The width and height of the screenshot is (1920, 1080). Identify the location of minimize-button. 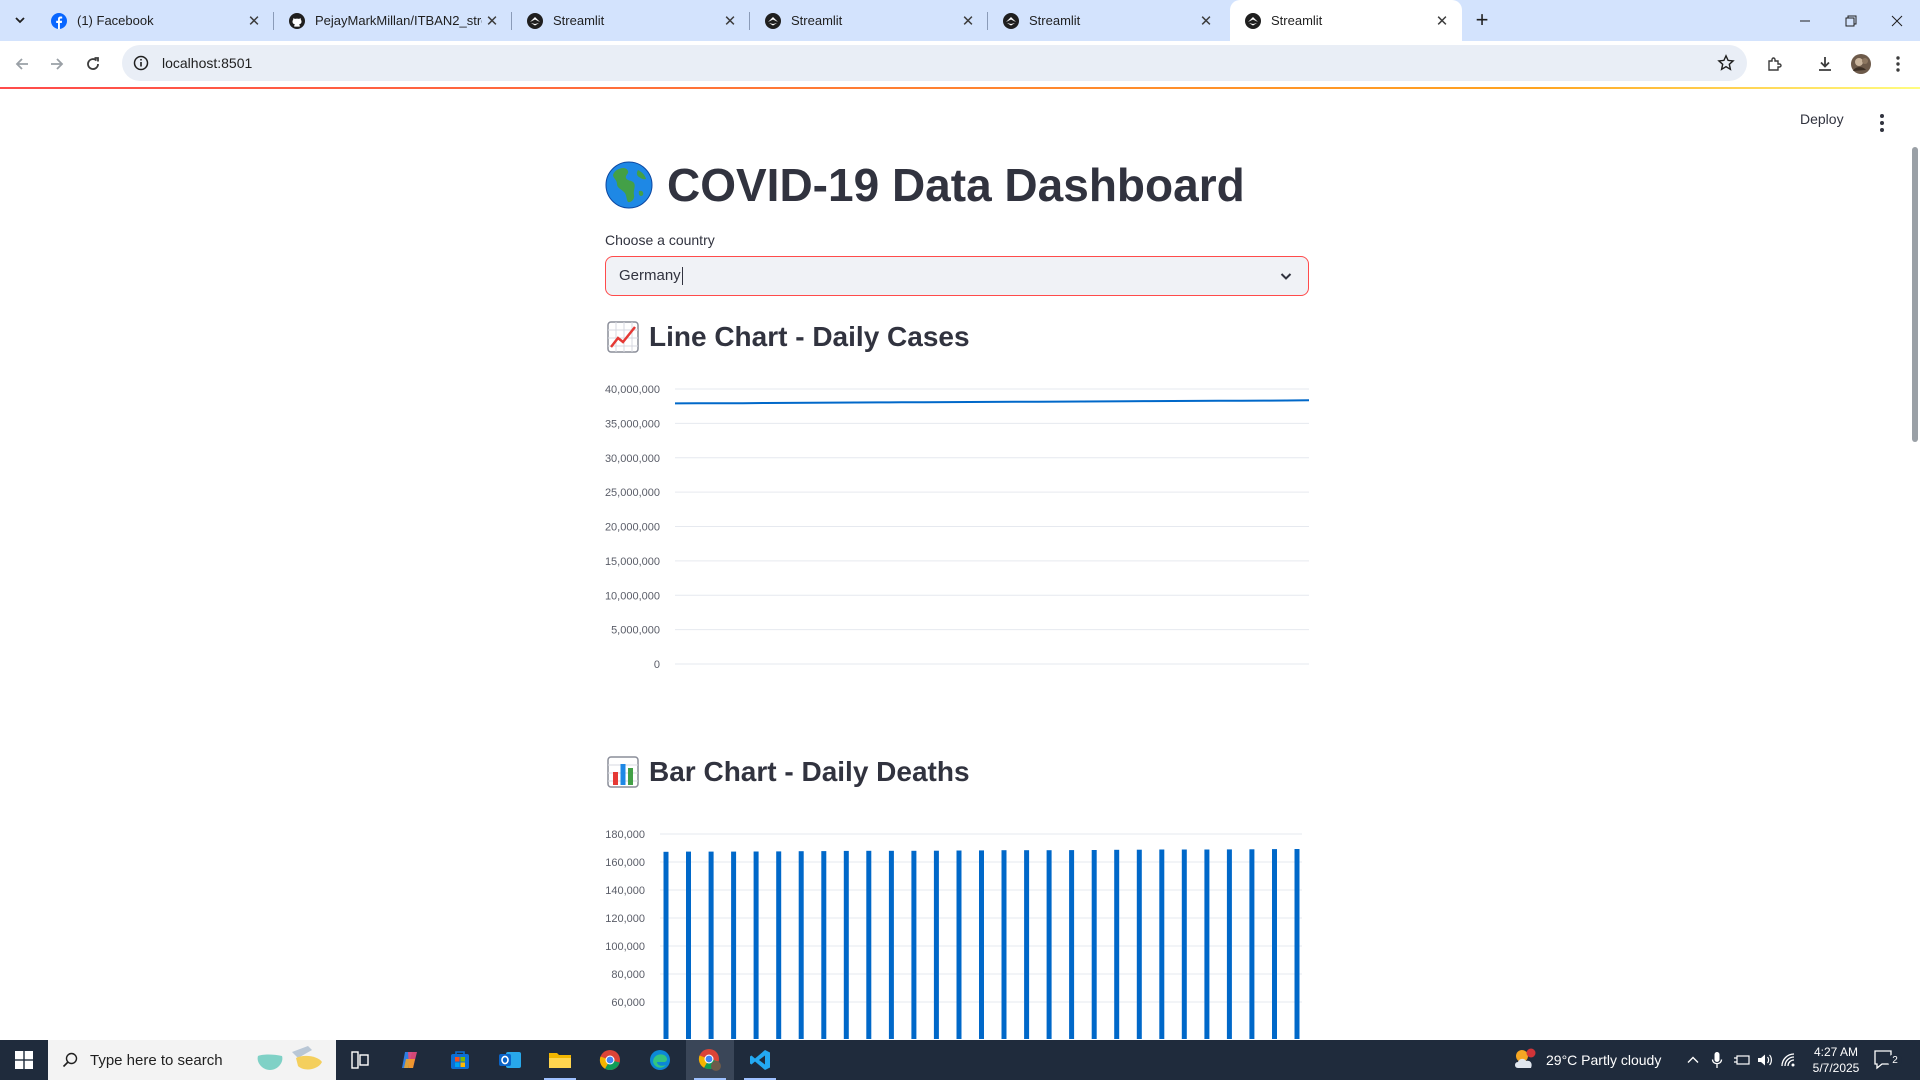
(1805, 20).